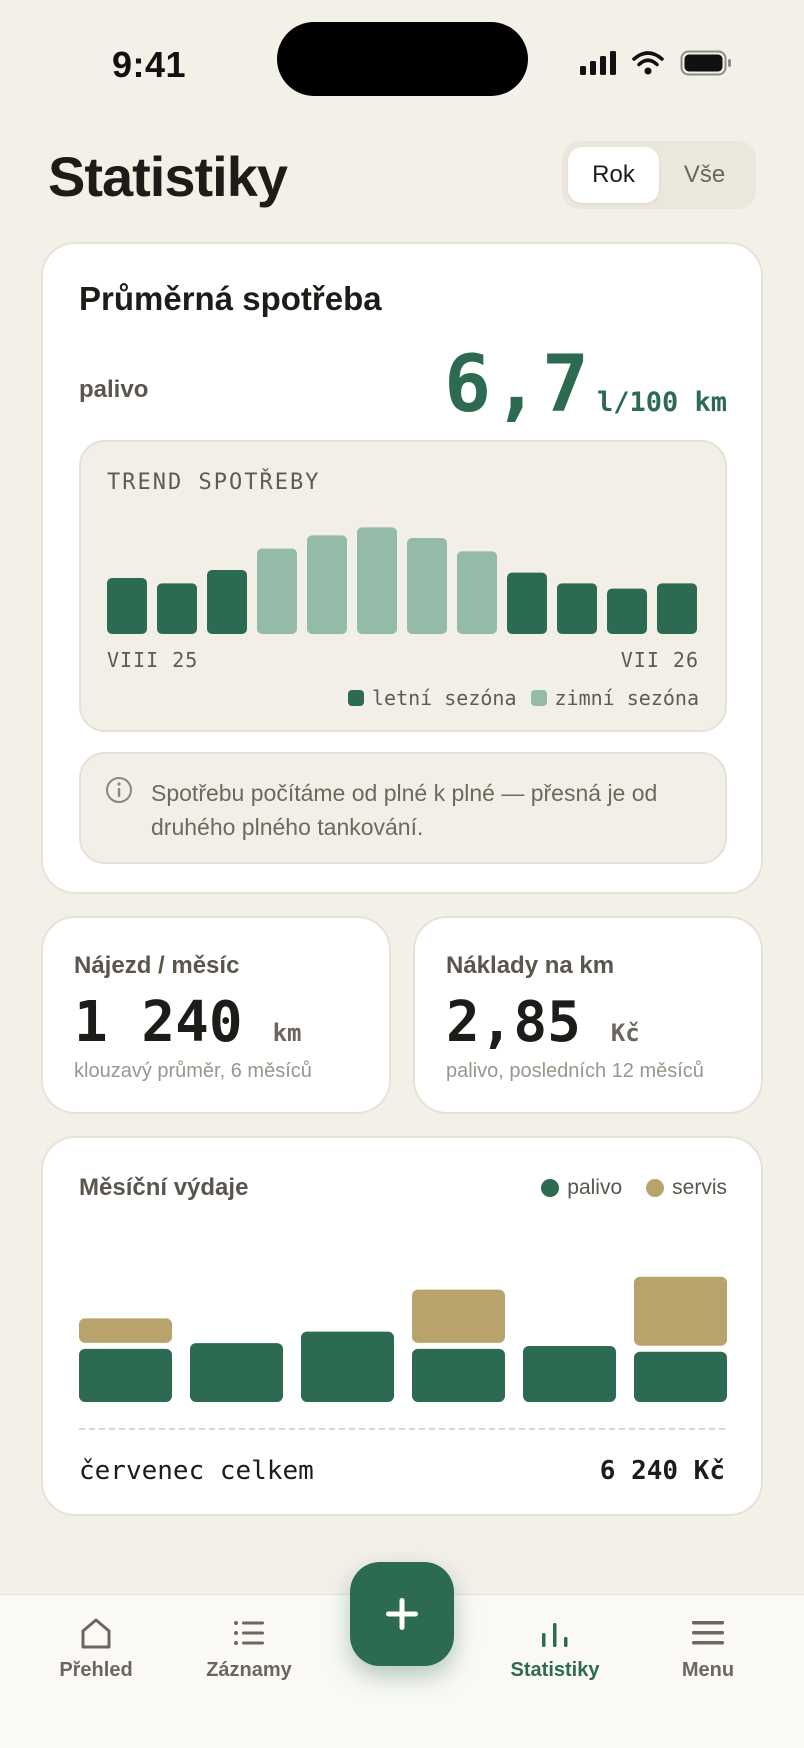 Image resolution: width=804 pixels, height=1748 pixels. I want to click on page-title: Statistiky, so click(168, 176).